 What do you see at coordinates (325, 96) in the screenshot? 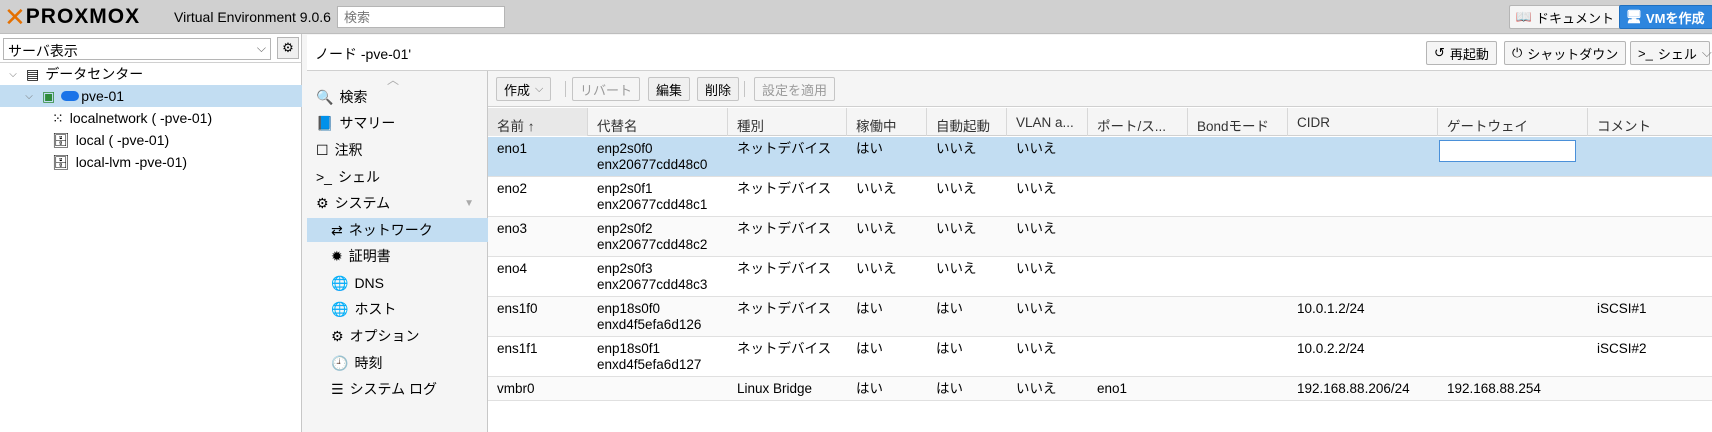
I see `search-icon: 🔍` at bounding box center [325, 96].